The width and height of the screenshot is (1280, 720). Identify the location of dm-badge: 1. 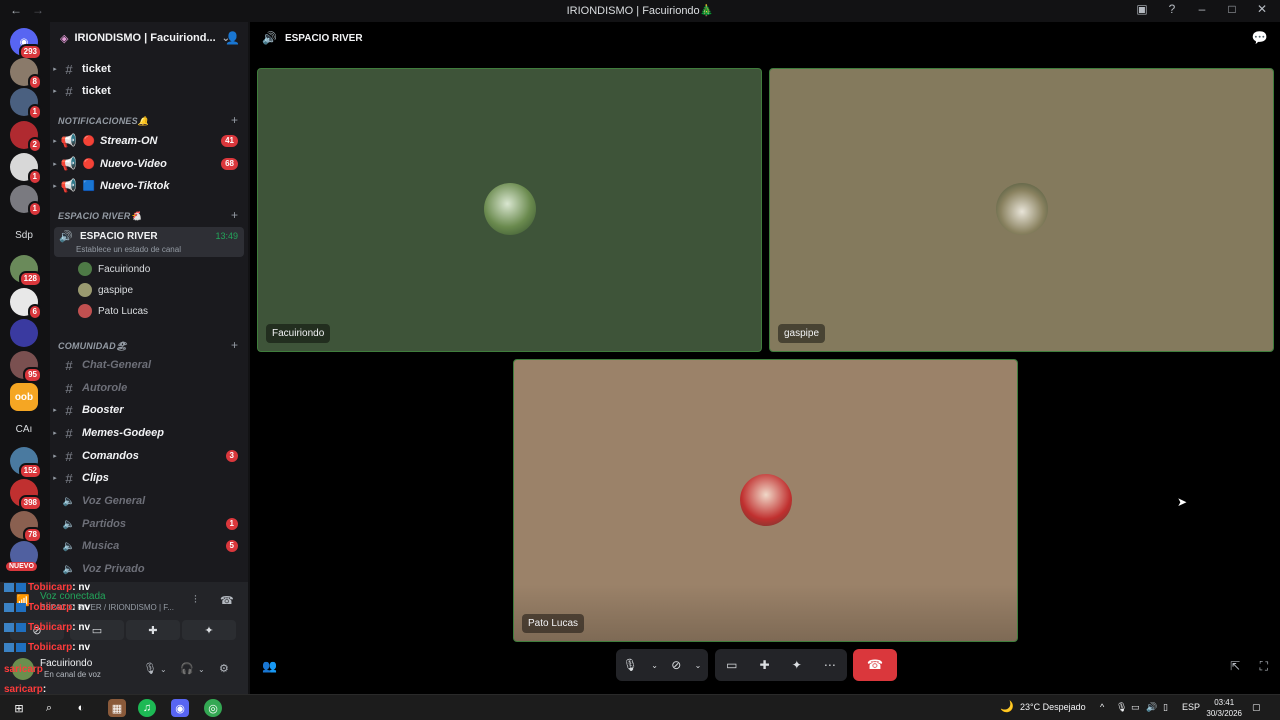
(34, 112).